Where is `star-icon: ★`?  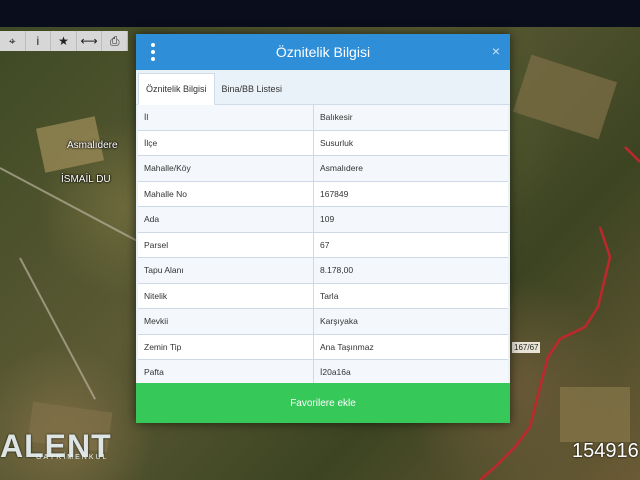 star-icon: ★ is located at coordinates (64, 41).